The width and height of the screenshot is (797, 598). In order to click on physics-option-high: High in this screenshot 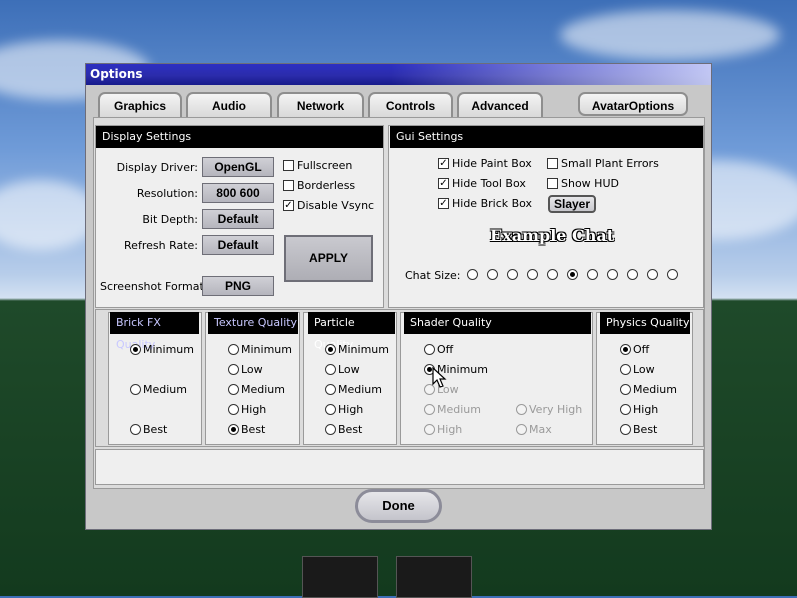, I will do `click(639, 409)`.